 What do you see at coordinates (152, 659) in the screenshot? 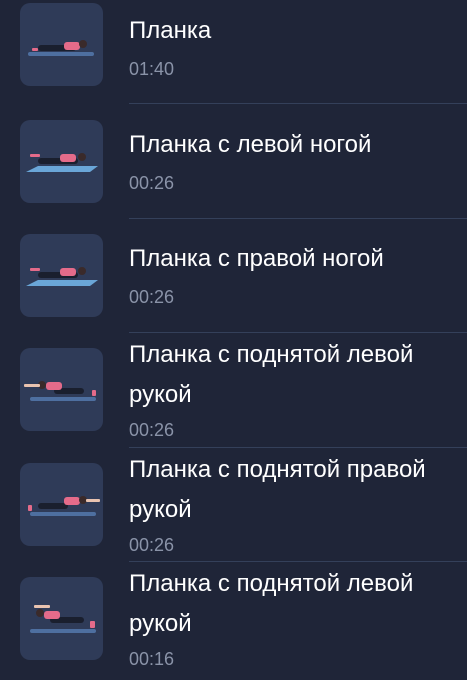
I see `exercise-duration: 00:16` at bounding box center [152, 659].